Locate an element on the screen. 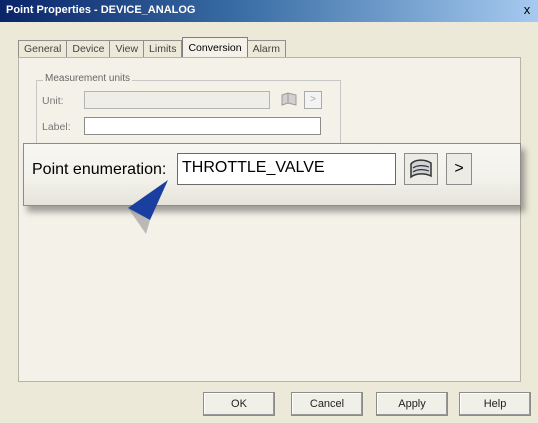  label-label: Label: is located at coordinates (56, 127).